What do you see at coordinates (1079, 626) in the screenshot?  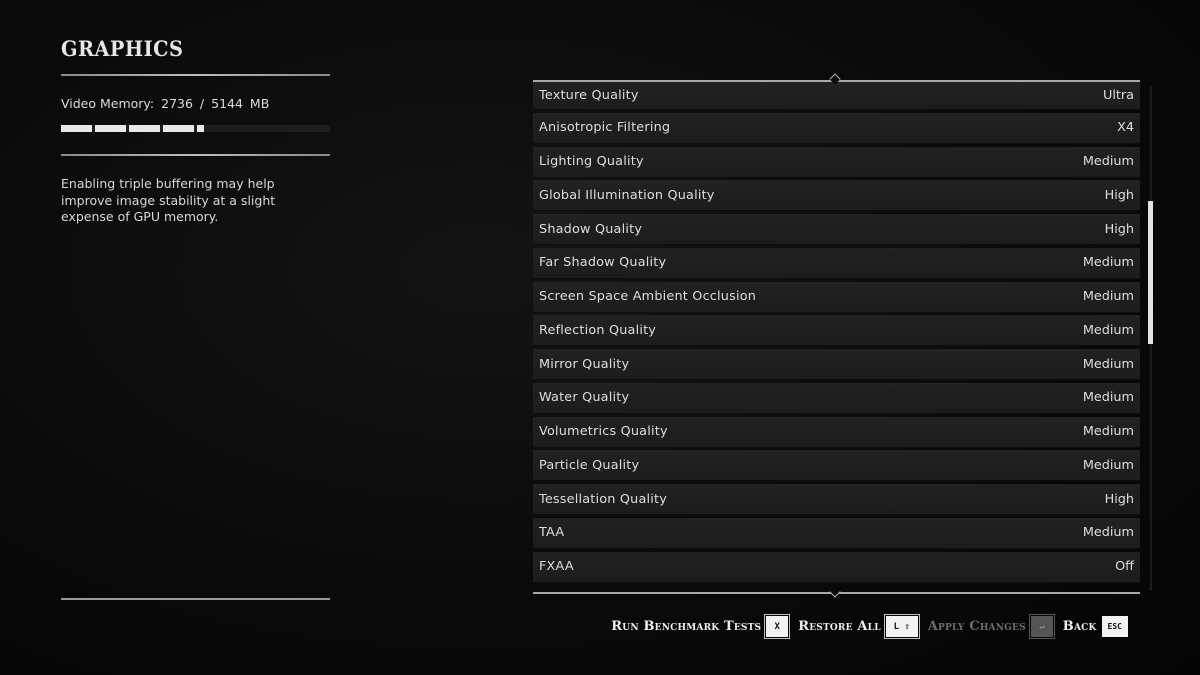 I see `back-label: Back` at bounding box center [1079, 626].